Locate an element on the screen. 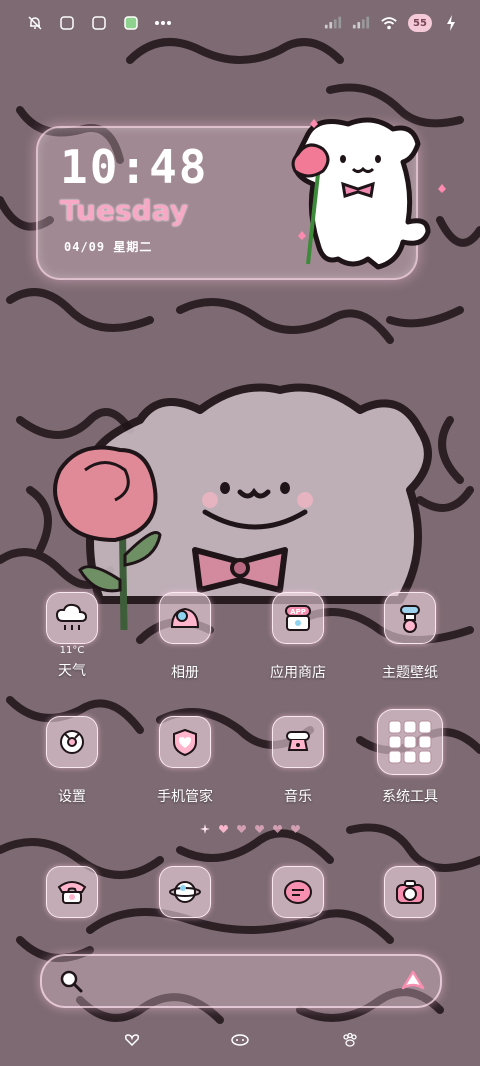 Image resolution: width=480 pixels, height=1066 pixels. phone-icon is located at coordinates (72, 892).